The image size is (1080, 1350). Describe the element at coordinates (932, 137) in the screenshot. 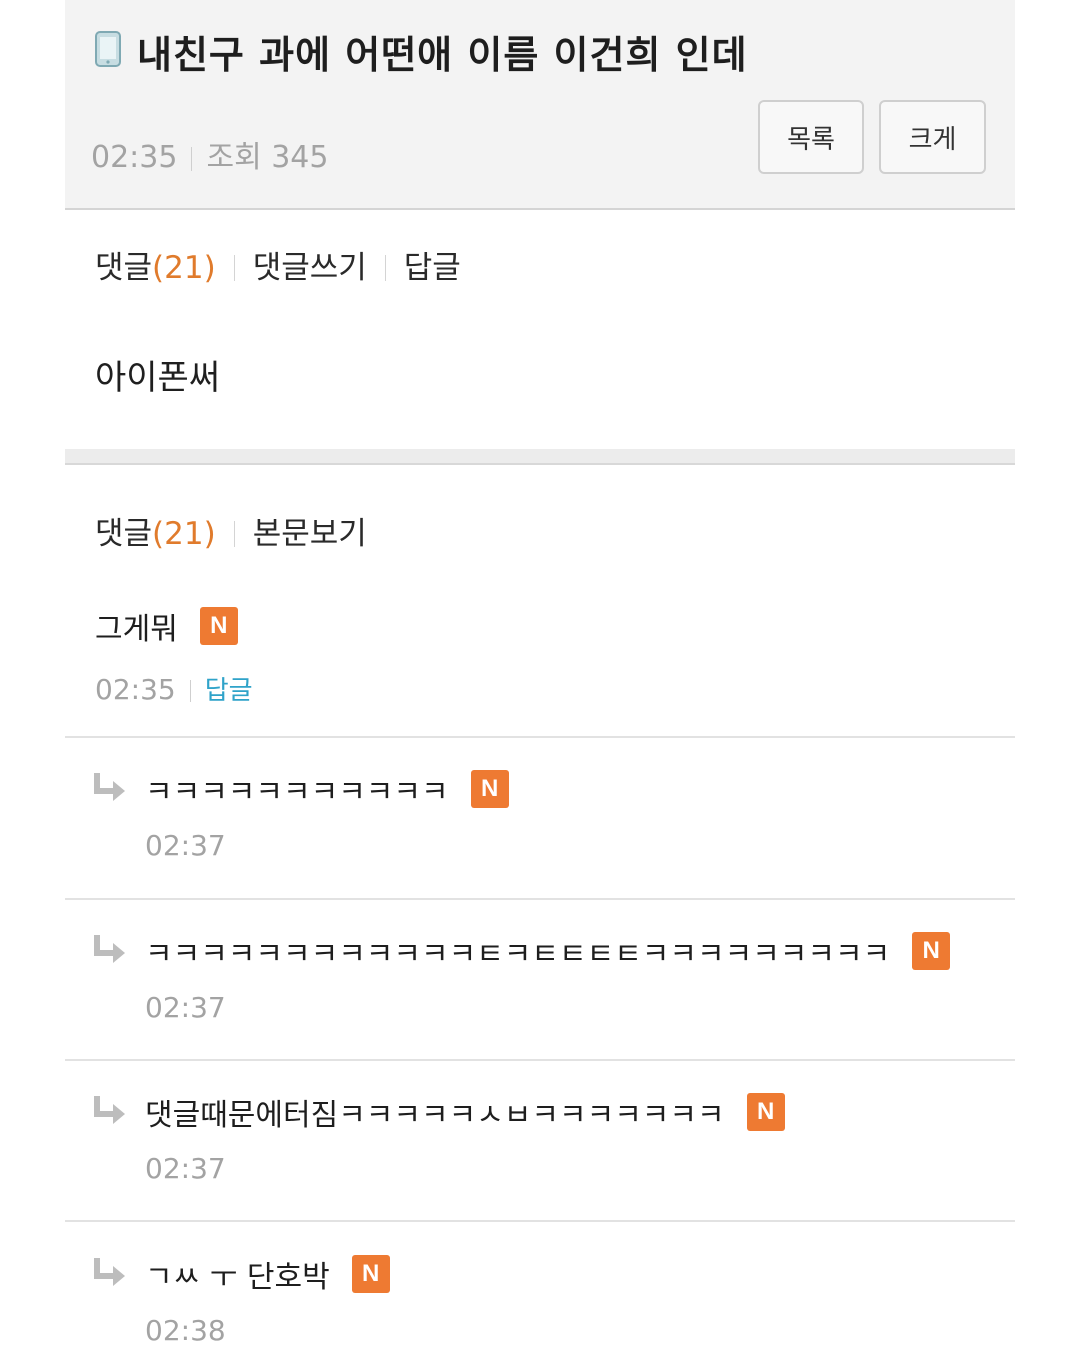

I see `enlarge-button: 크게` at that location.